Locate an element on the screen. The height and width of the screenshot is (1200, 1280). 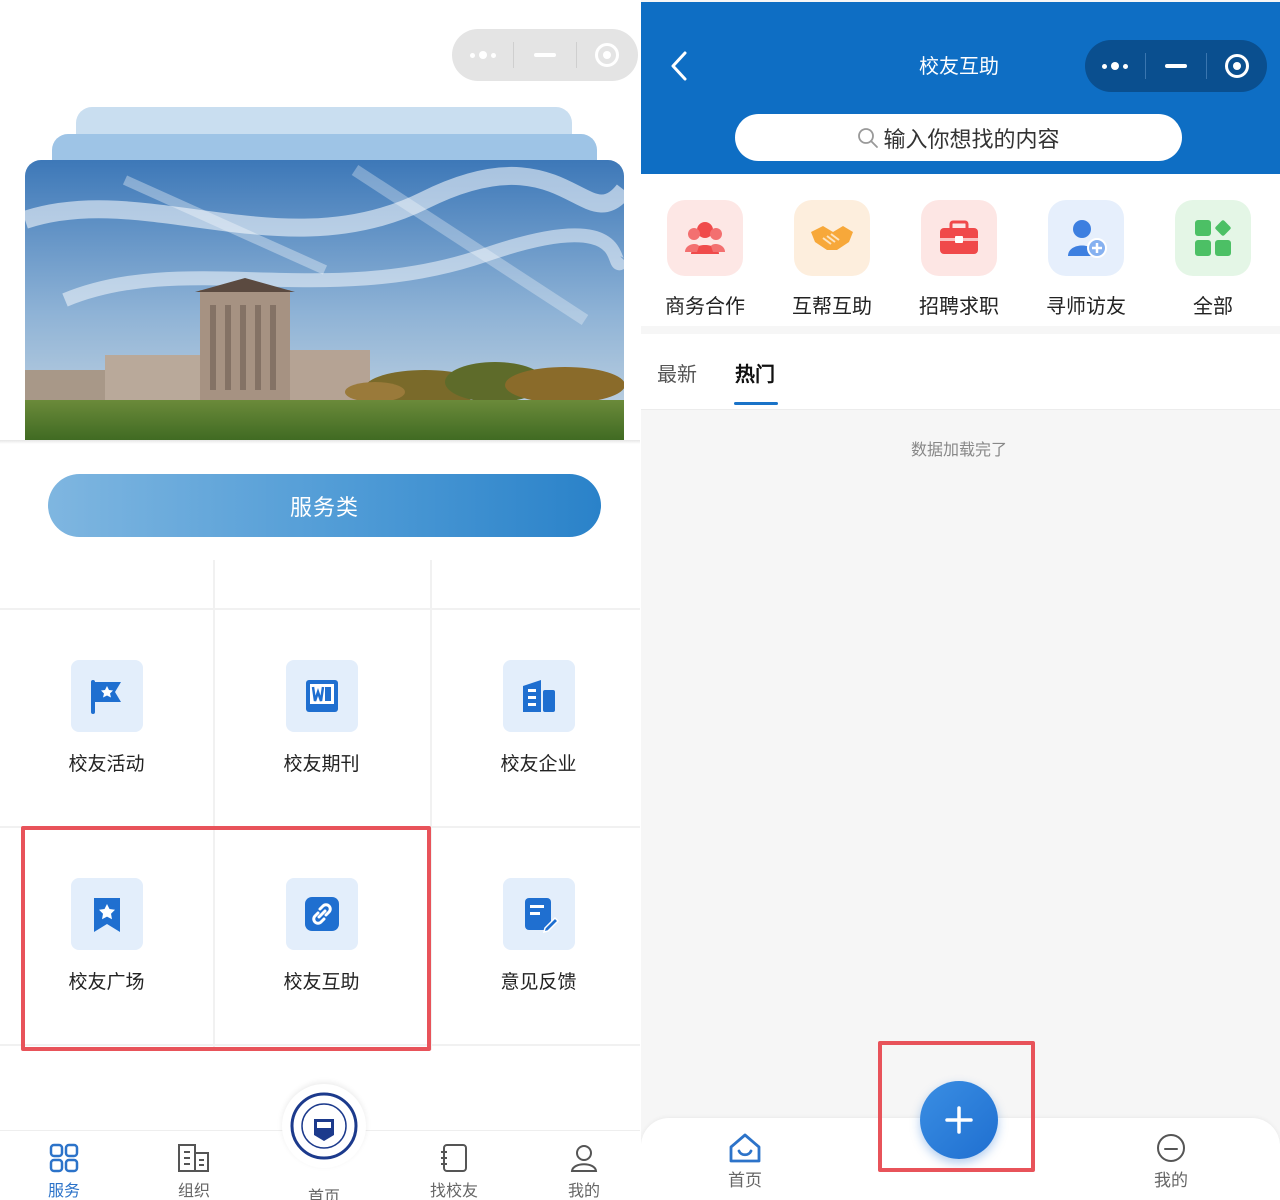
tab-label: 找校友 is located at coordinates (453, 1190).